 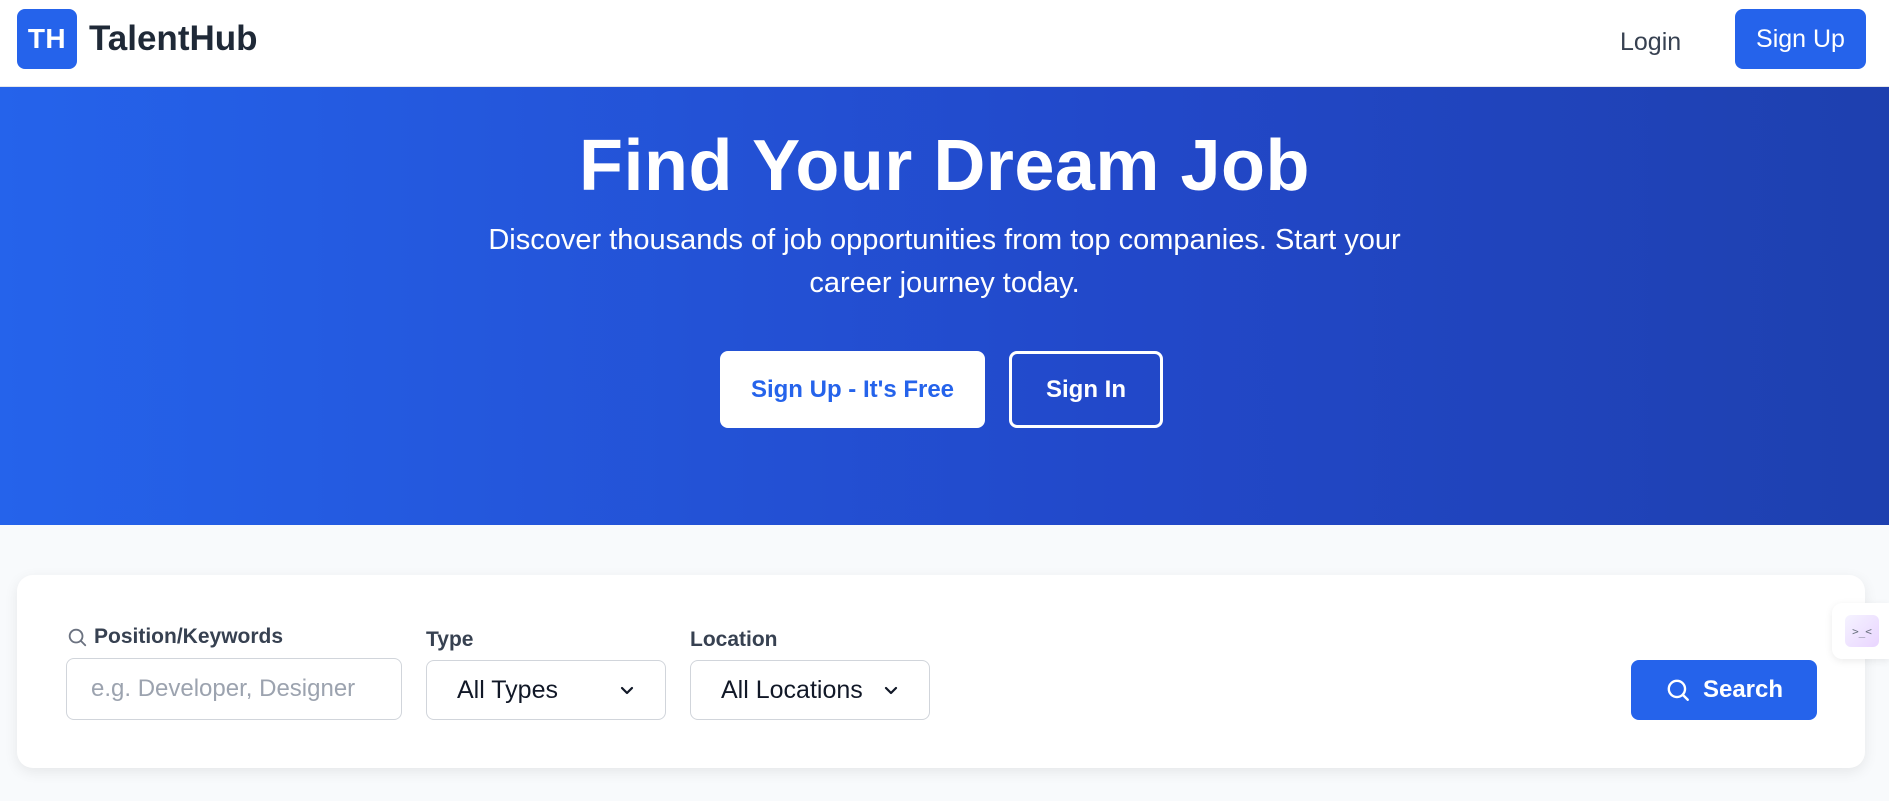 I want to click on side-widget-icon: >_<, so click(x=1862, y=631).